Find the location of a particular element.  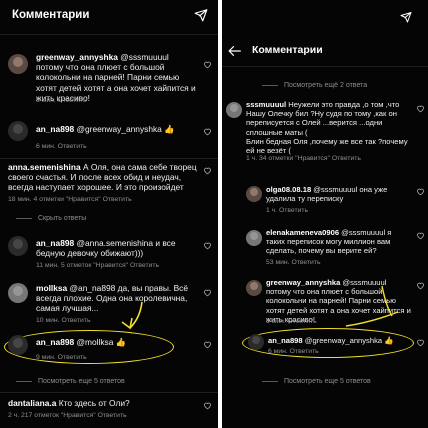

comment-text: dantaliana.a Кто здесь от Оли? is located at coordinates (105, 403).